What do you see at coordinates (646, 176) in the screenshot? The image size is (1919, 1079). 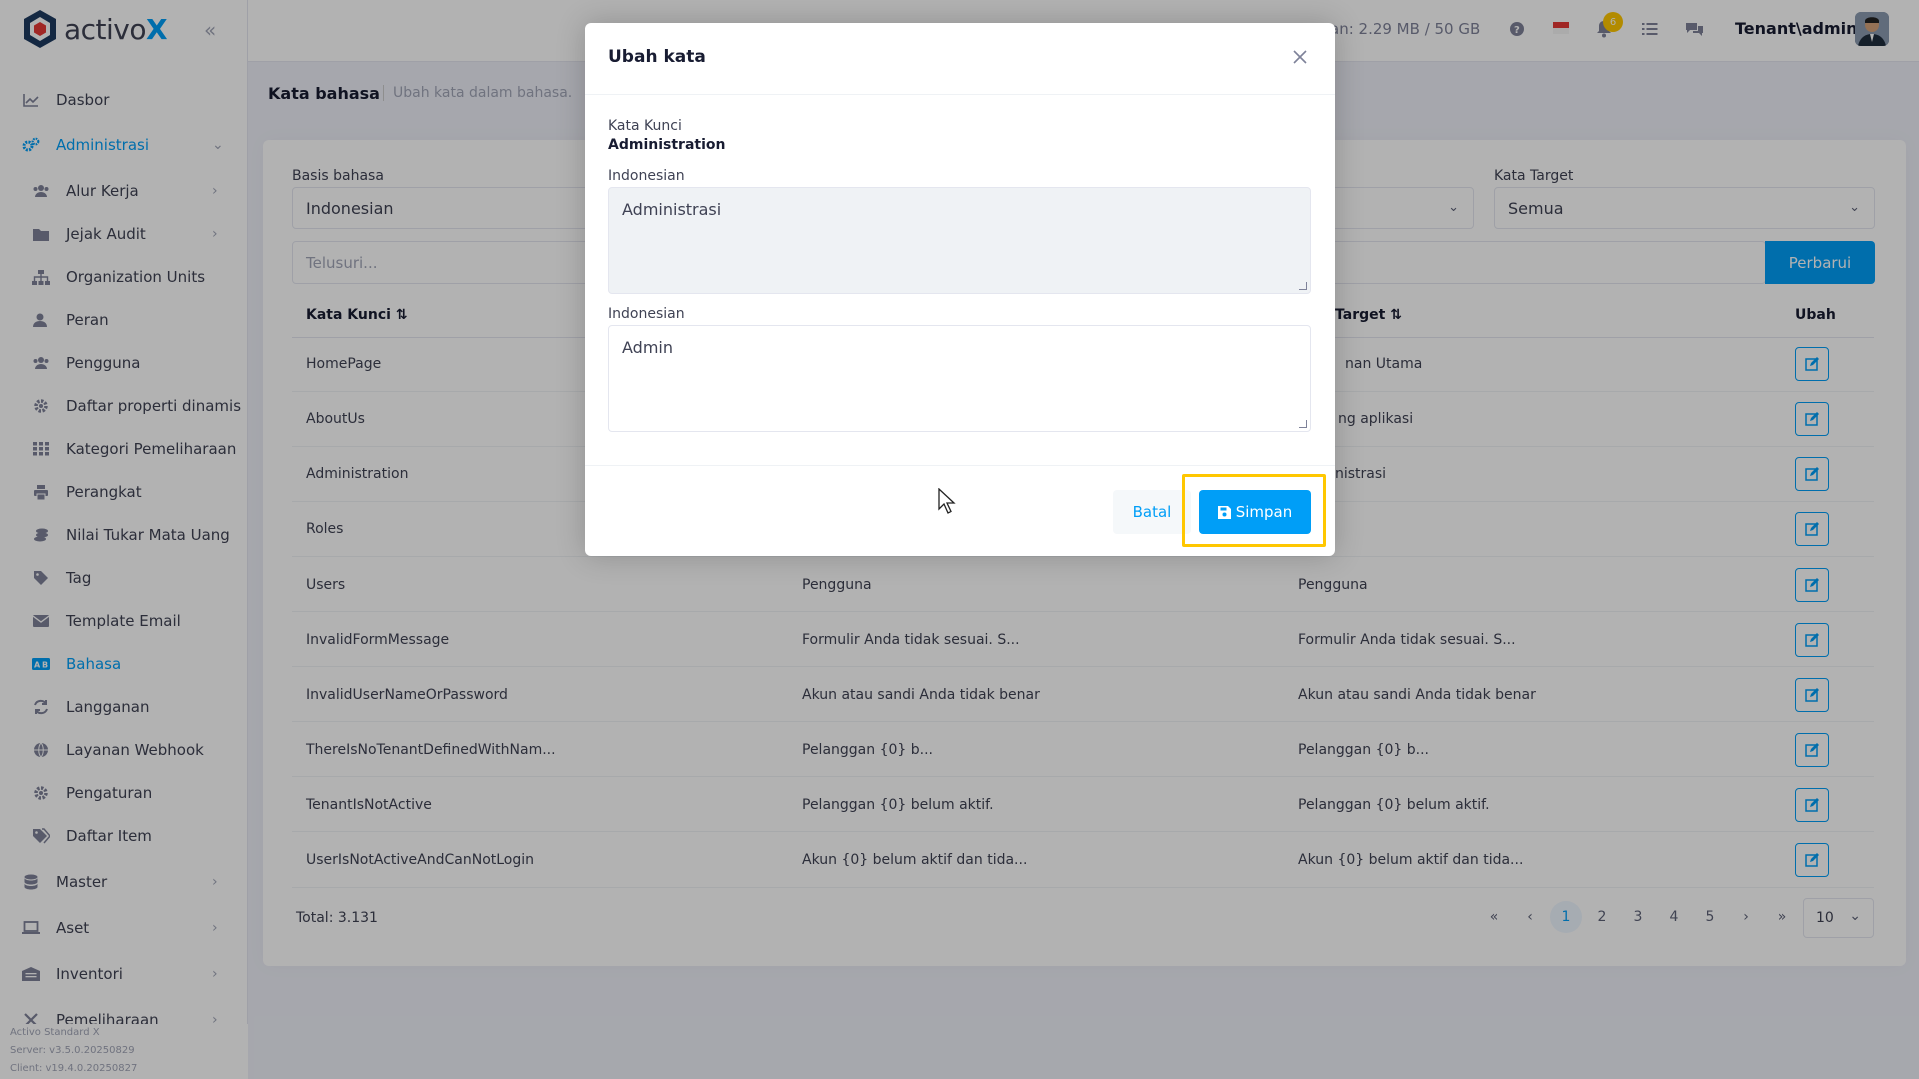 I see `base-text-label: Indonesian` at bounding box center [646, 176].